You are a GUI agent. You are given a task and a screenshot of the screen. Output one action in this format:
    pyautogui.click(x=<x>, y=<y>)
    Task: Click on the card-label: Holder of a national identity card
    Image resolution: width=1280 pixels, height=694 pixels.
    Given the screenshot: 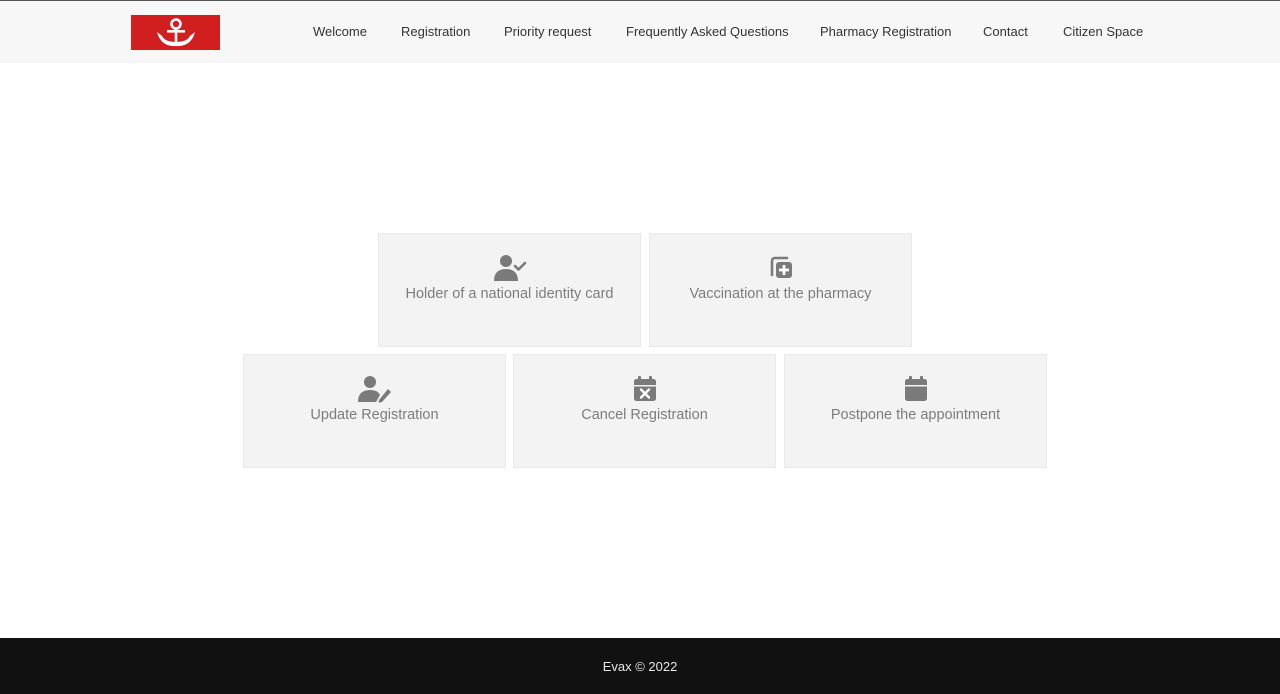 What is the action you would take?
    pyautogui.click(x=509, y=294)
    